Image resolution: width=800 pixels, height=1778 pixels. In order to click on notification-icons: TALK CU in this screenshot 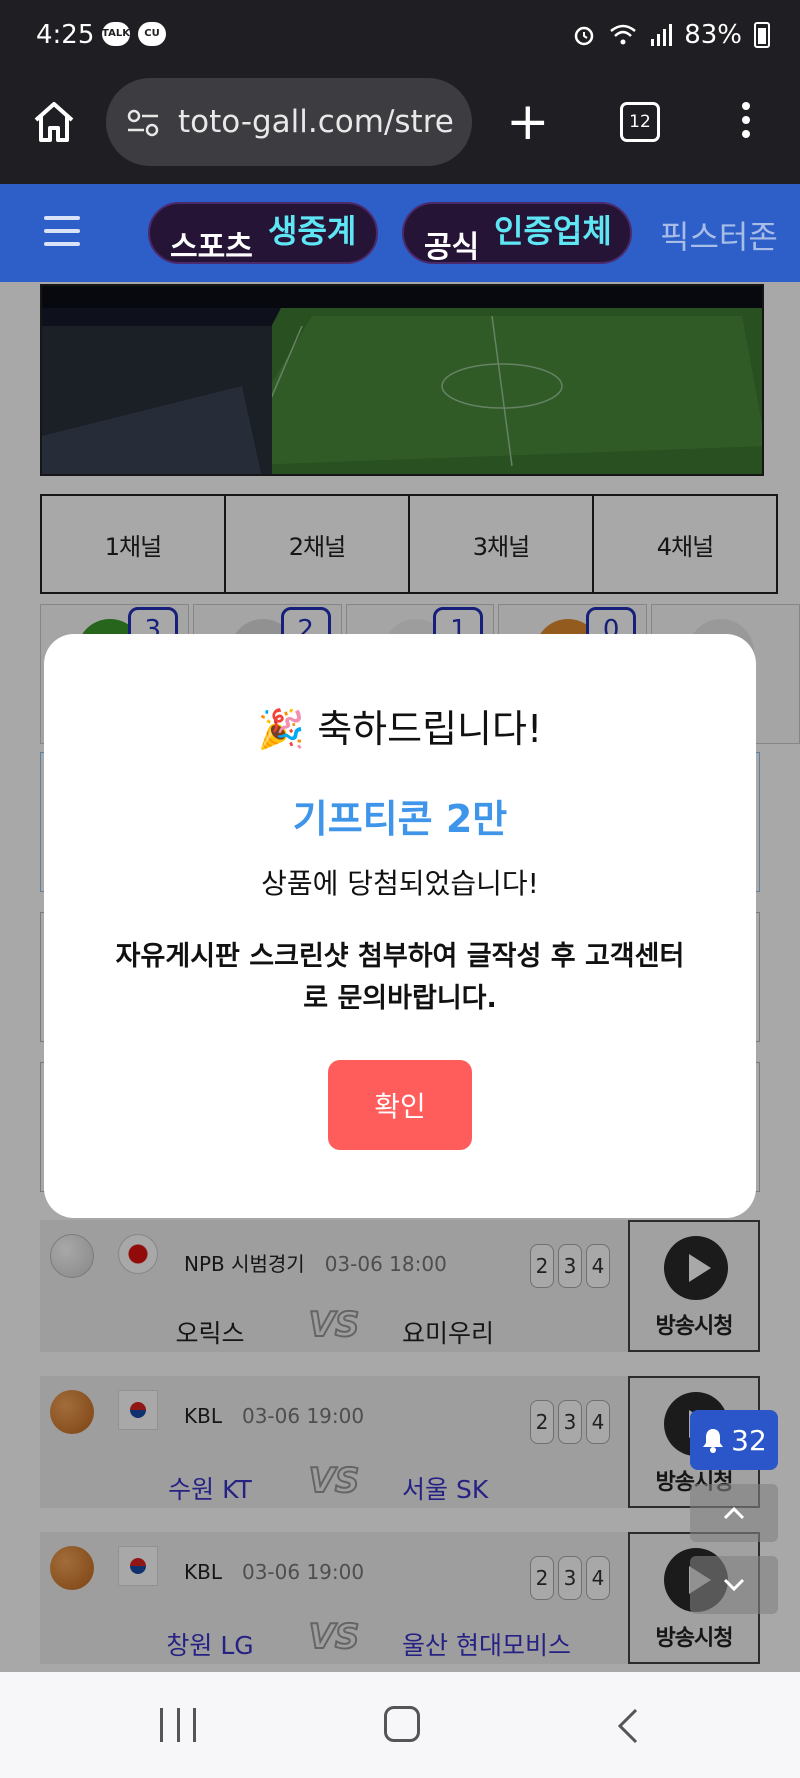, I will do `click(134, 34)`.